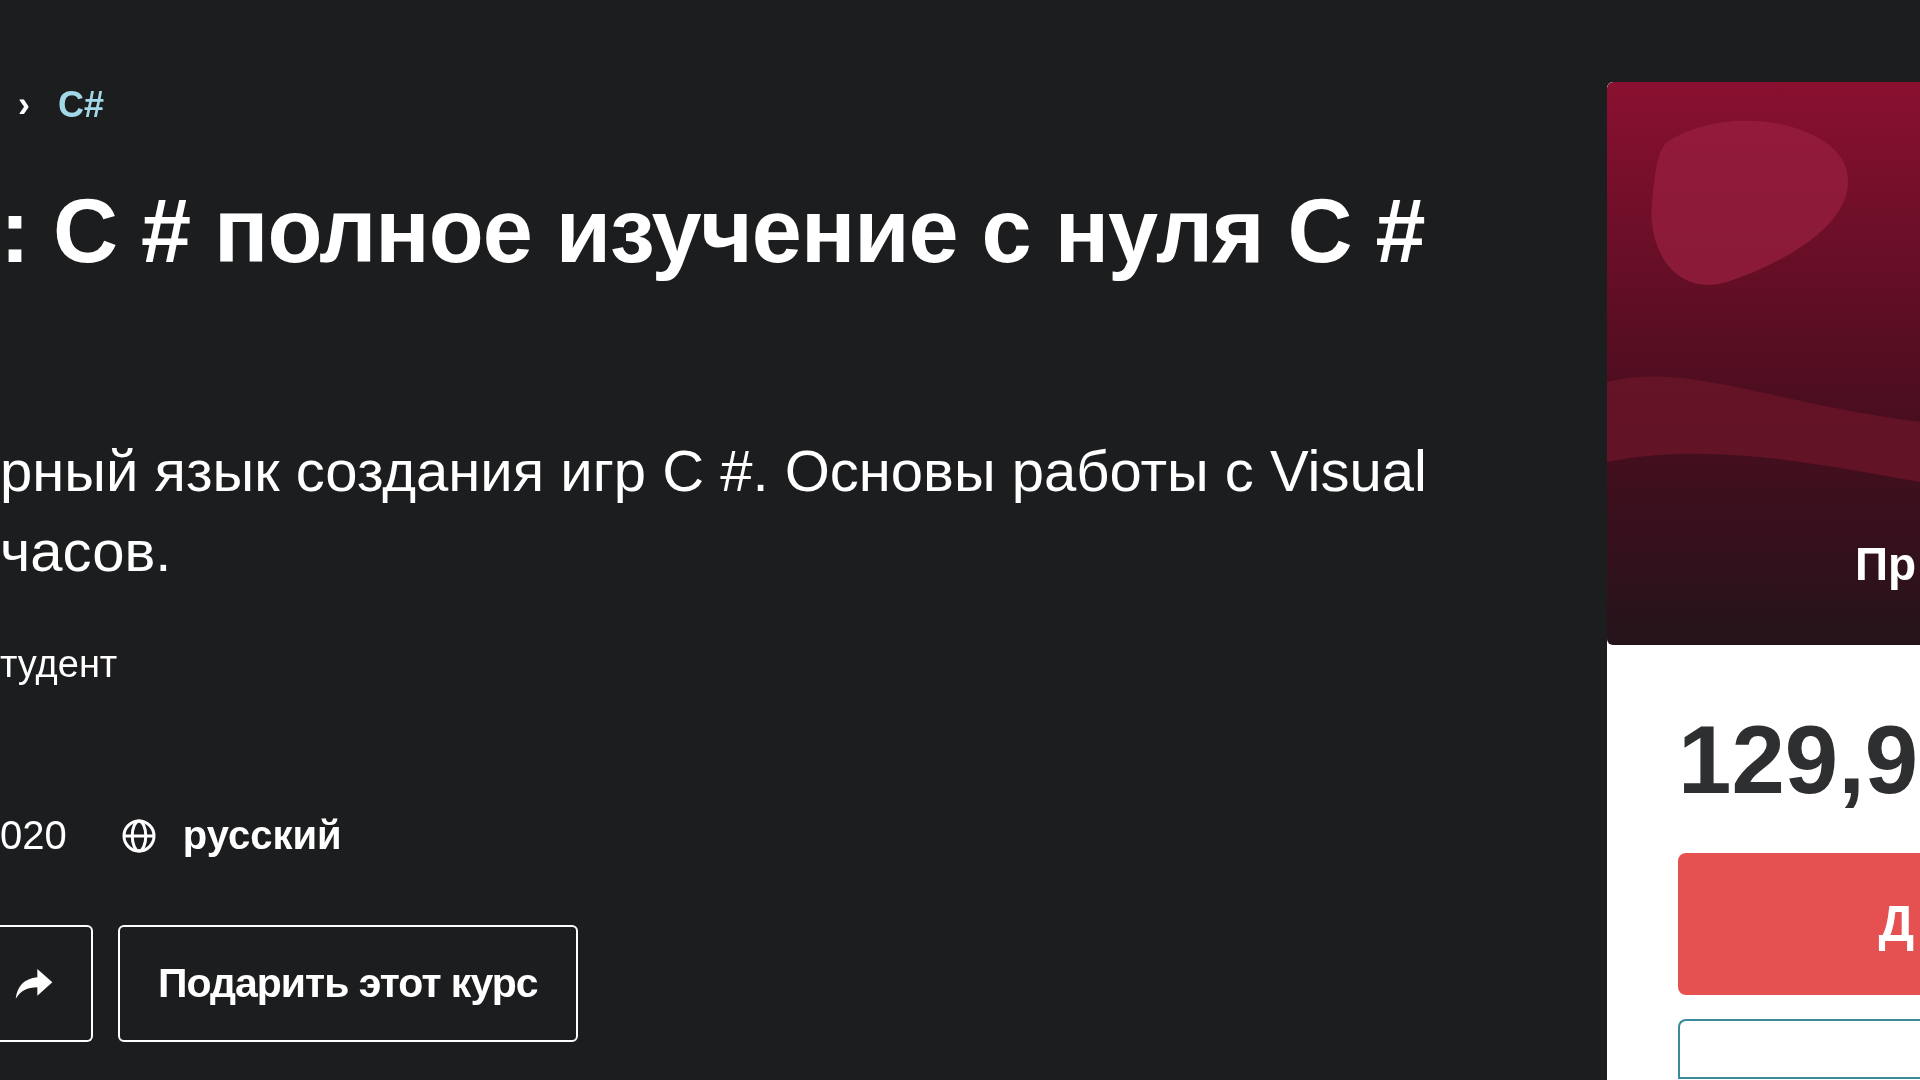 The image size is (1920, 1080). What do you see at coordinates (713, 511) in the screenshot?
I see `course-subtitle: рный язык создания игр C #. Основы работы с Visual часов.` at bounding box center [713, 511].